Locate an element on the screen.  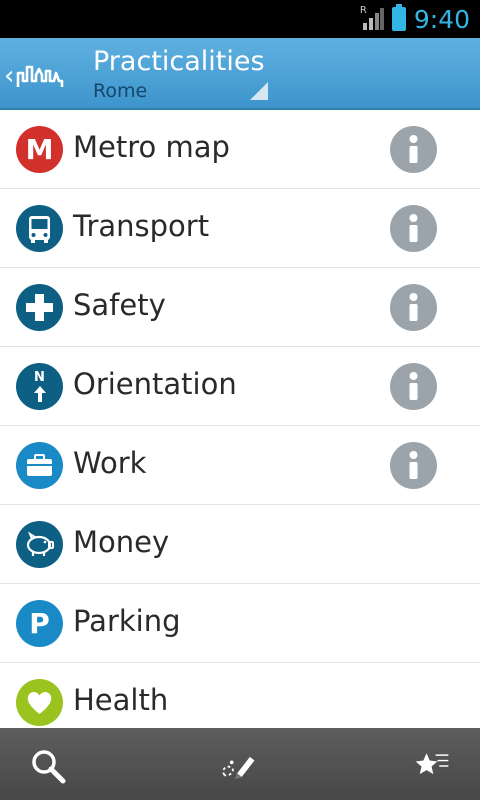
list-item-label: Orientation is located at coordinates (155, 384).